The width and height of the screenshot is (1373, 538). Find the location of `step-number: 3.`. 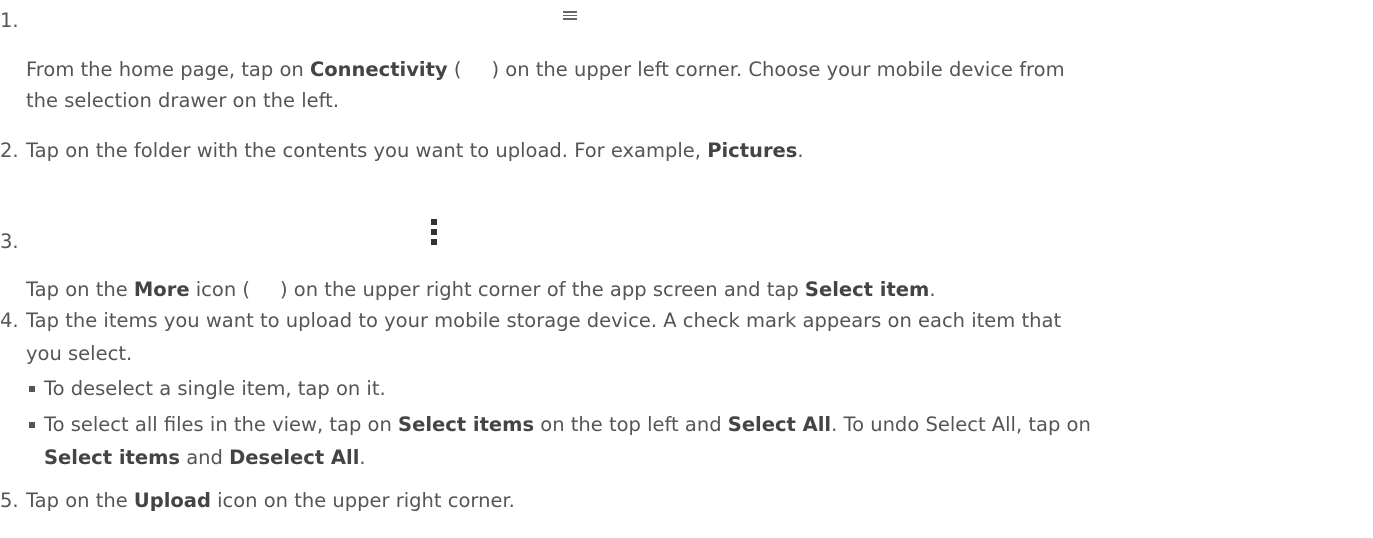

step-number: 3. is located at coordinates (9, 241).